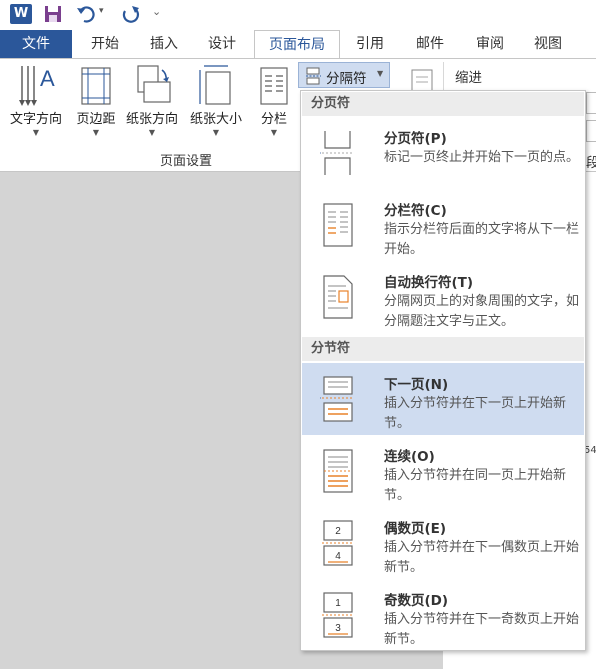 This screenshot has height=669, width=596. What do you see at coordinates (338, 556) in the screenshot?
I see `svg-text: 4` at bounding box center [338, 556].